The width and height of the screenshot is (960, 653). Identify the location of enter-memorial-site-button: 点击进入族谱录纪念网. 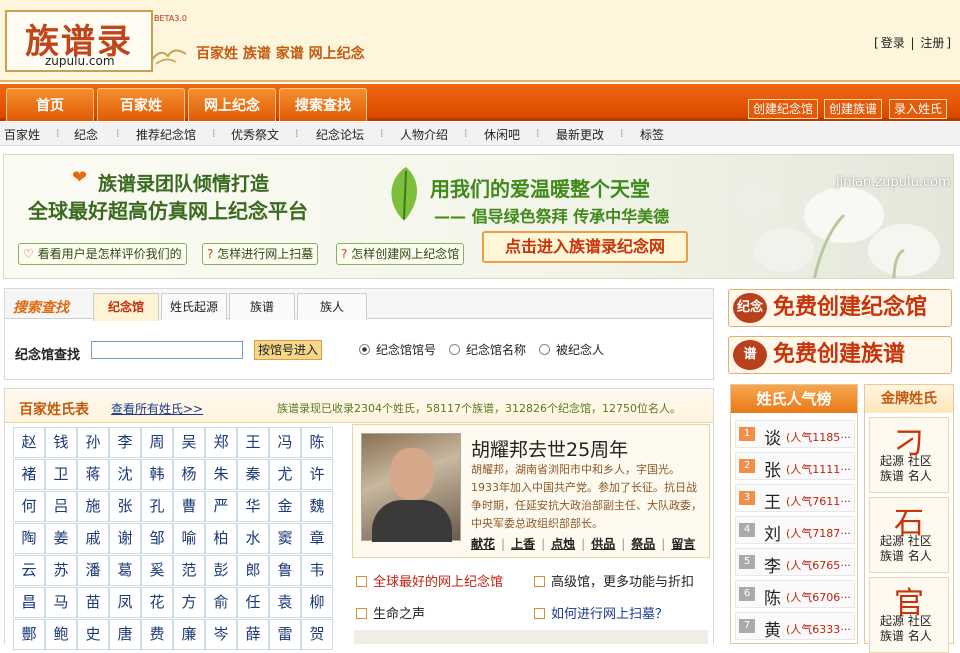
(585, 247).